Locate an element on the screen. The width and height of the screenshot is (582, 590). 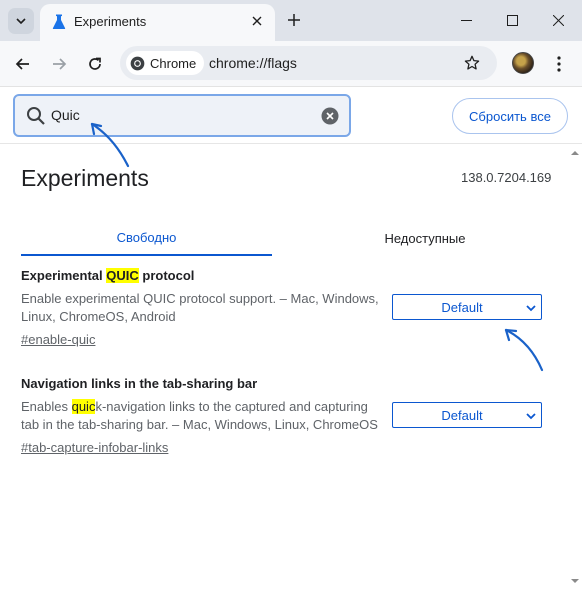
star-icon is located at coordinates (472, 62).